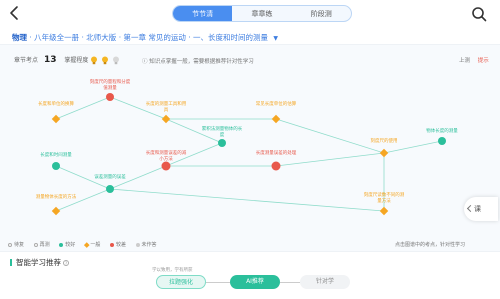  I want to click on recommend-title-text: 智能学习推荐, so click(38, 262).